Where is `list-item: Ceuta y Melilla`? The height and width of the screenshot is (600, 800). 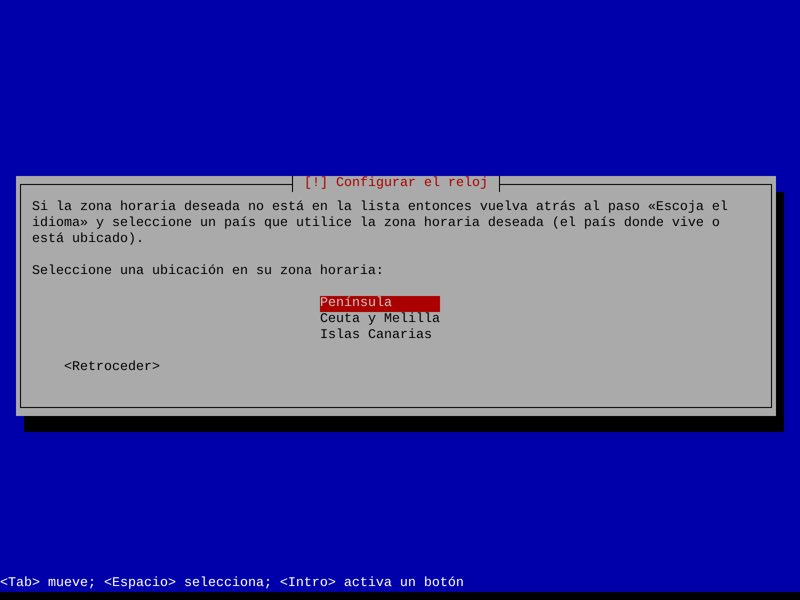
list-item: Ceuta y Melilla is located at coordinates (380, 320).